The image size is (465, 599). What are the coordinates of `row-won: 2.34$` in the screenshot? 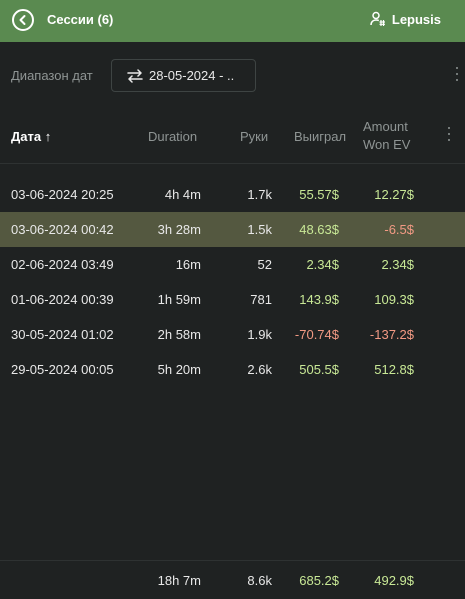 It's located at (322, 264).